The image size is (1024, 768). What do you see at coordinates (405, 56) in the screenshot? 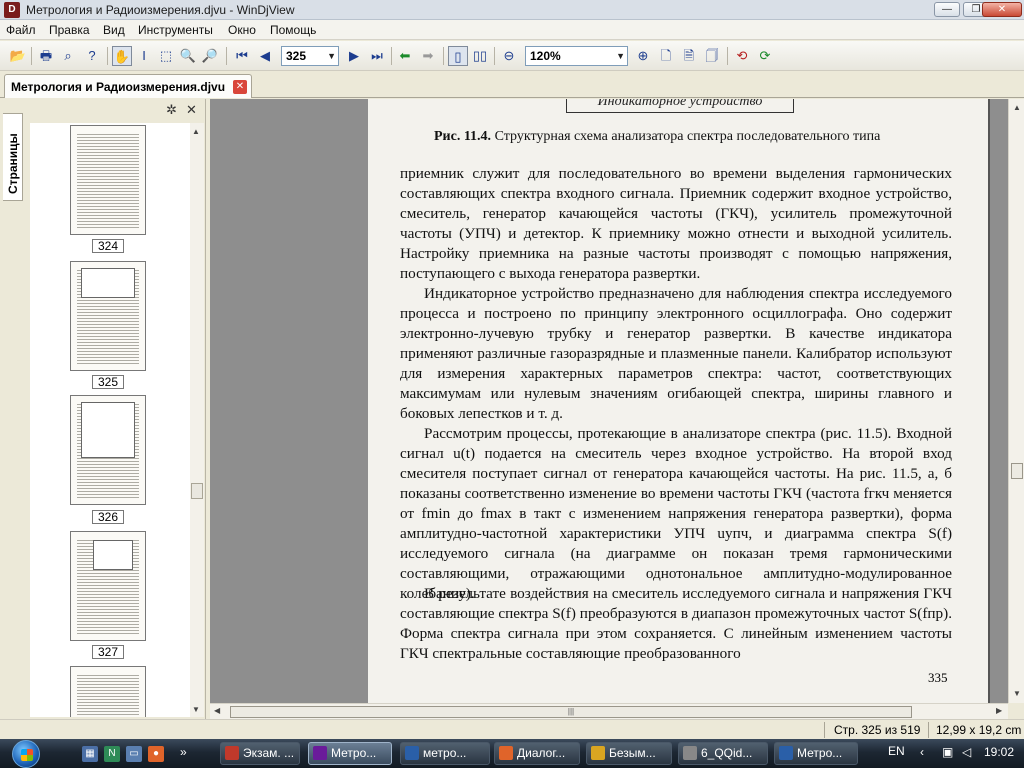
I see `back-icon: ⬅` at bounding box center [405, 56].